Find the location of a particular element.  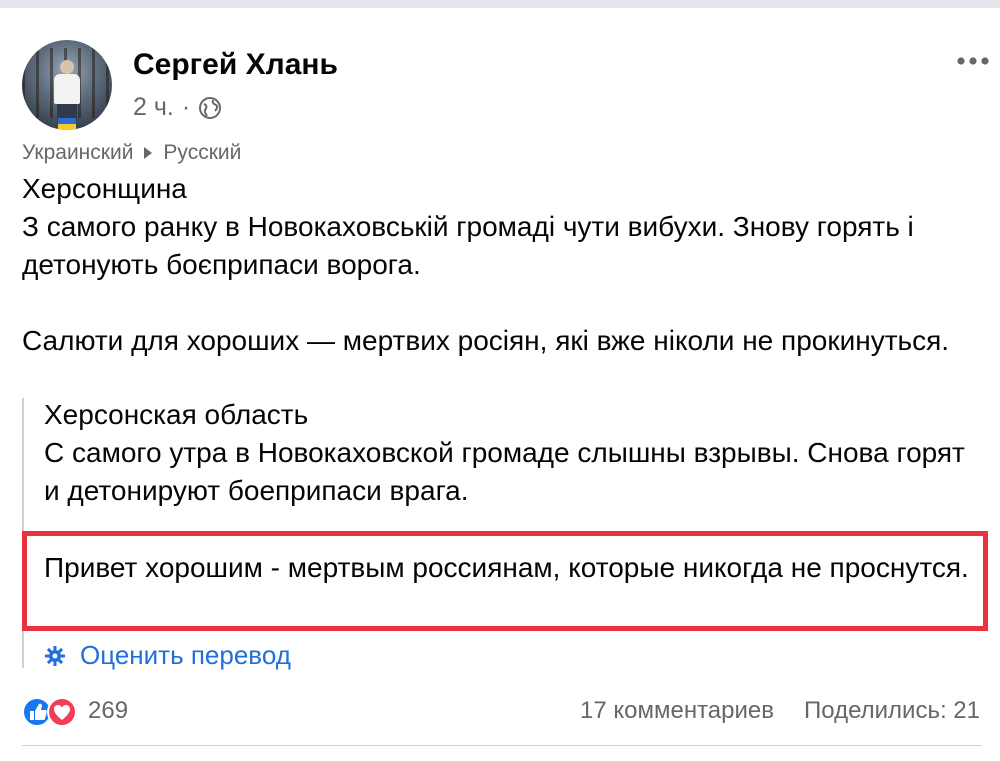

love-icon is located at coordinates (62, 712).